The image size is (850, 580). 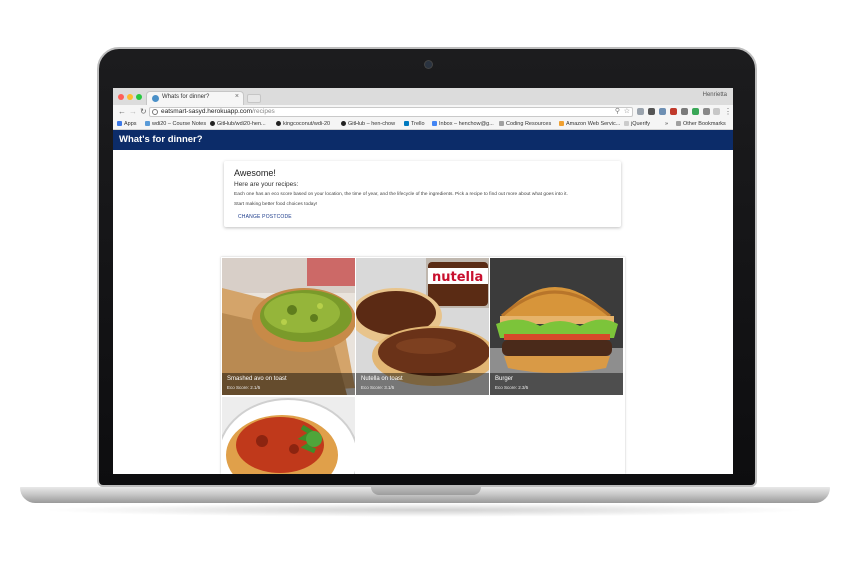 I want to click on card-call-to-action-text: Start making better food choices today!, so click(x=276, y=204).